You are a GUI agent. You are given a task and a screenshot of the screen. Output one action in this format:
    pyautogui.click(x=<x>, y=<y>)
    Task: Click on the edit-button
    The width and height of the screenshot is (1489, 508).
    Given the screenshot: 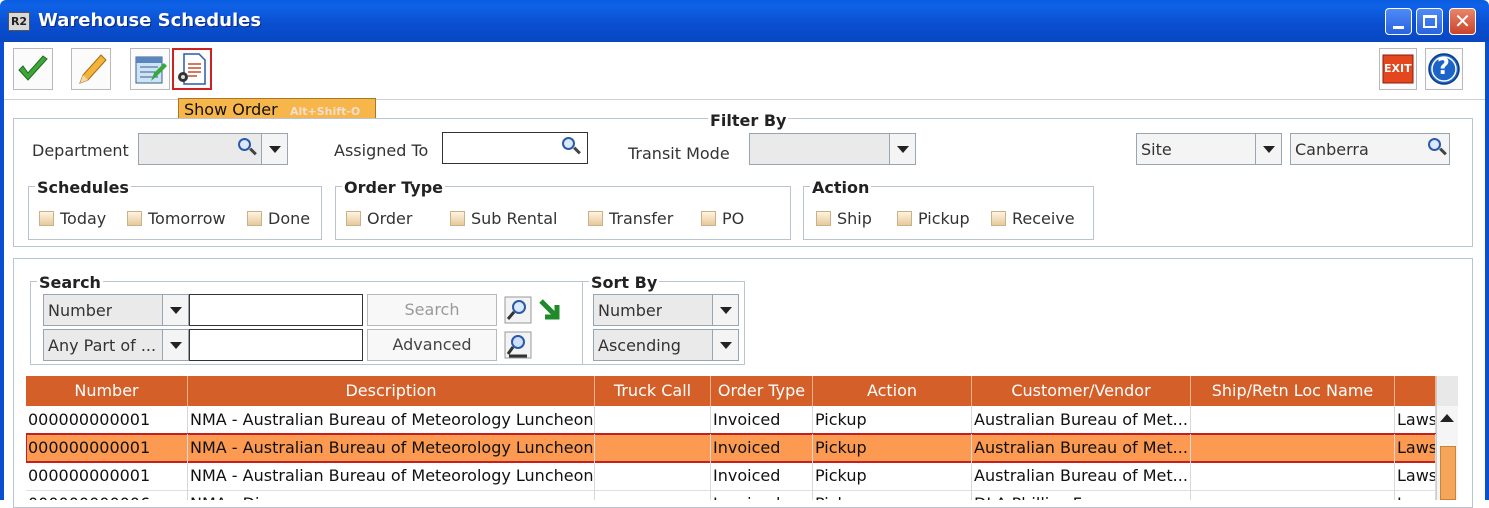 What is the action you would take?
    pyautogui.click(x=91, y=69)
    